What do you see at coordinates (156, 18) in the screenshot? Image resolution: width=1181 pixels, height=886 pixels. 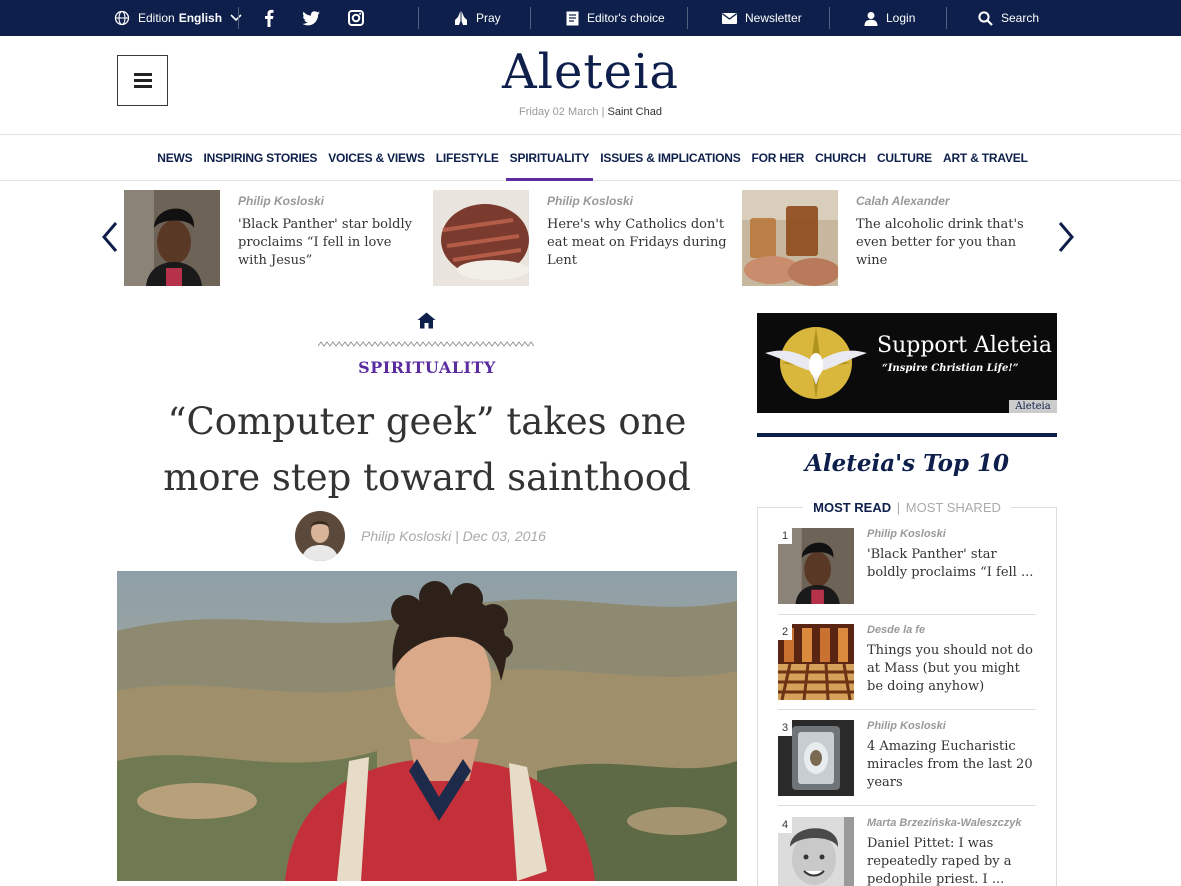 I see `edition-label: Edition` at bounding box center [156, 18].